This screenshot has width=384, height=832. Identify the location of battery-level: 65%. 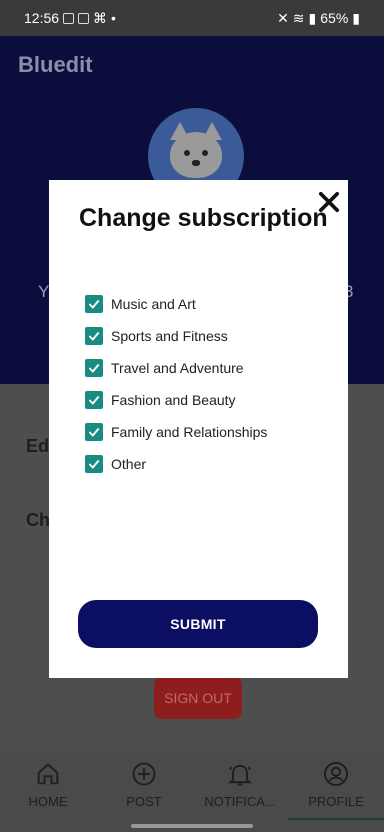
(334, 18).